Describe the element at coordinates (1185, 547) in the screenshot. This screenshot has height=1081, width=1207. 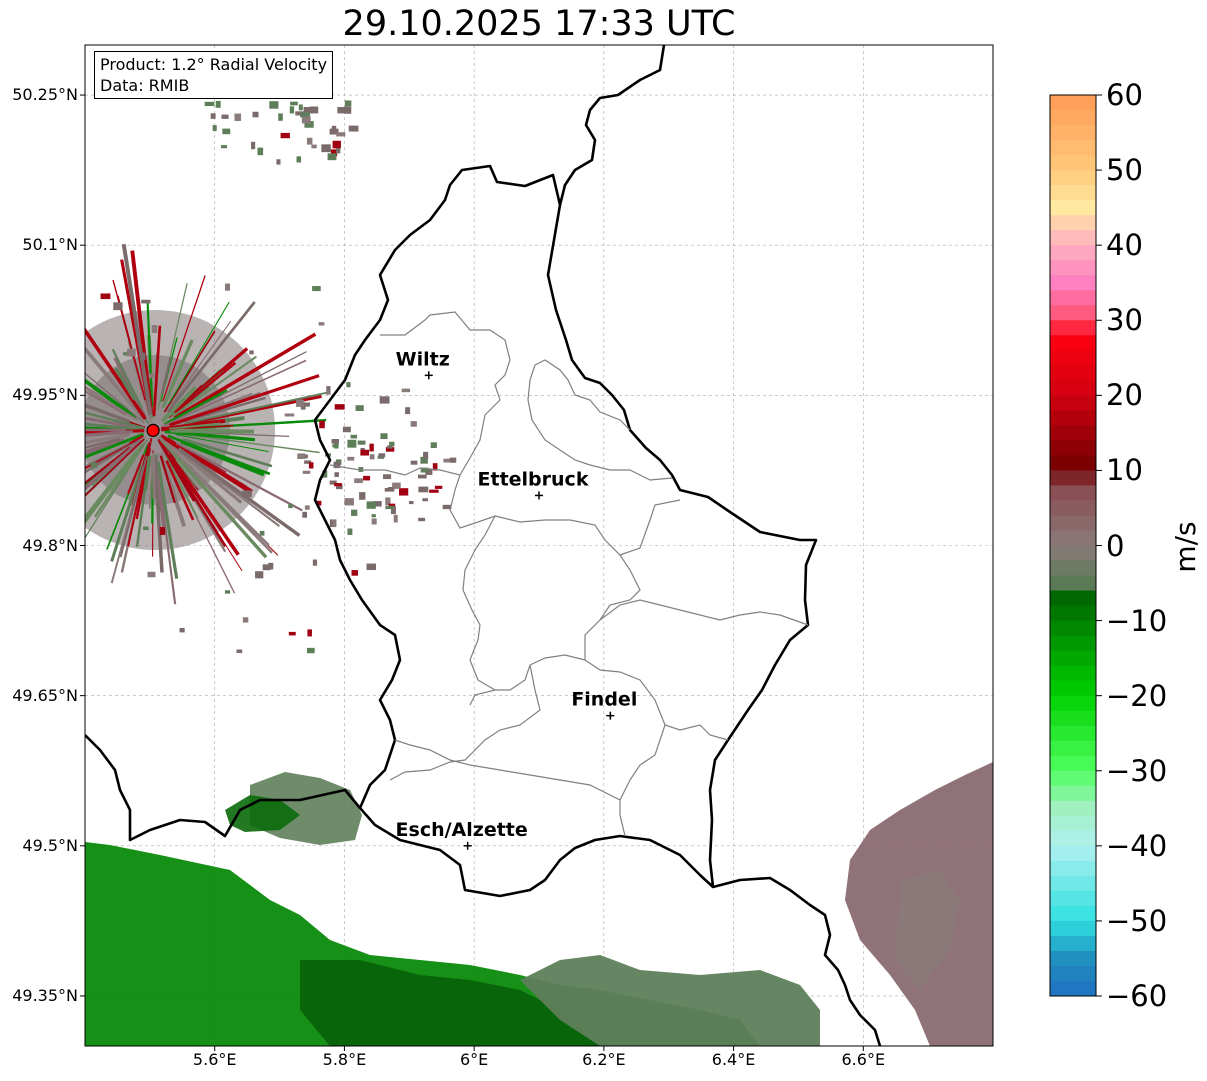
I see `colorbar-unit-label: m/s` at that location.